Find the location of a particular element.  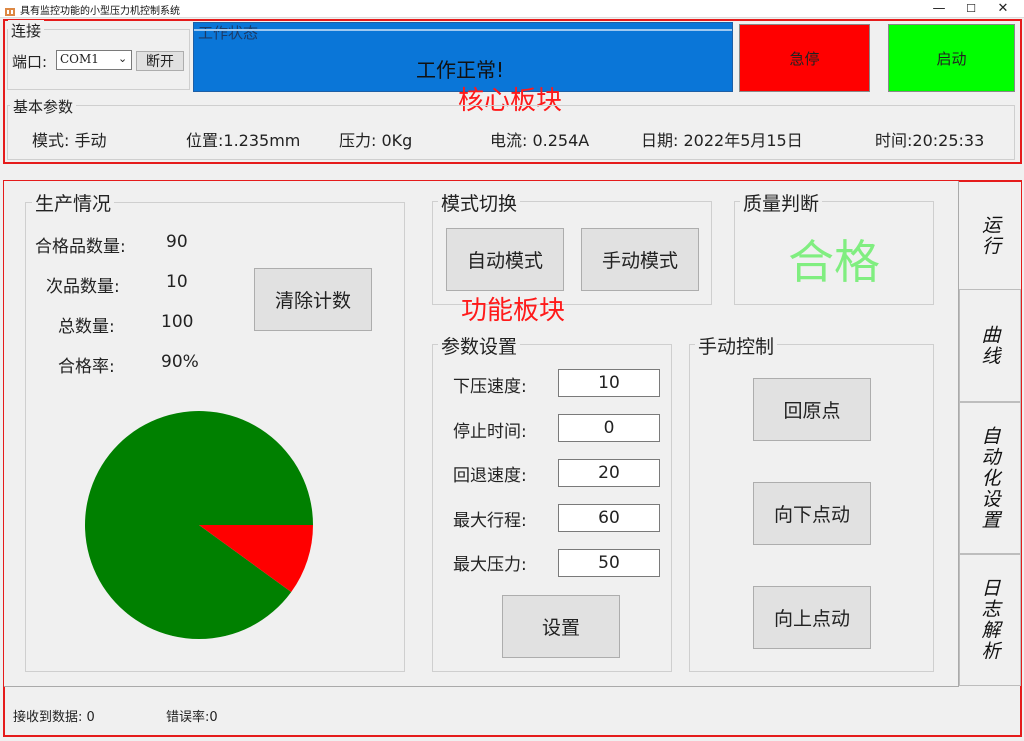

max-stroke-input: 60 is located at coordinates (609, 518).